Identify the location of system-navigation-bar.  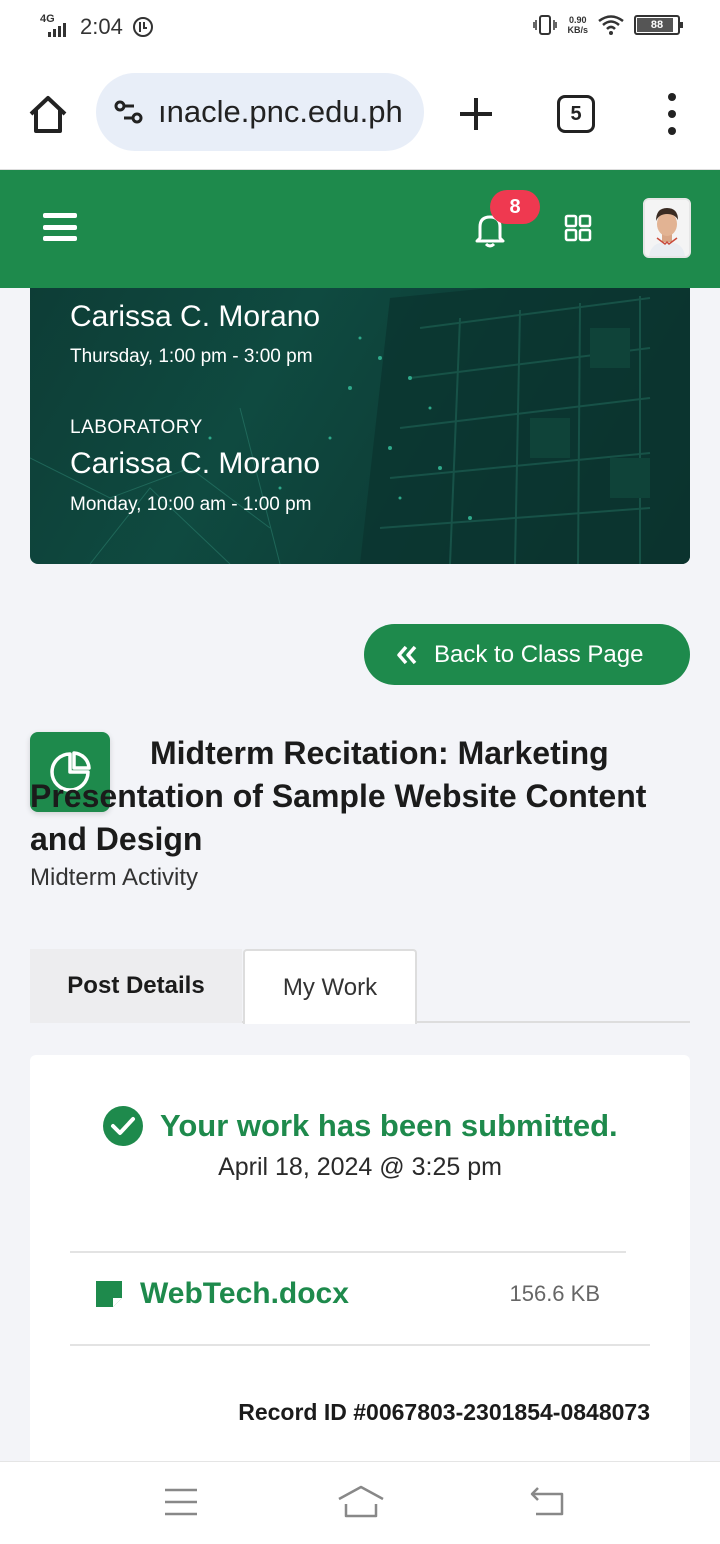
(360, 1502).